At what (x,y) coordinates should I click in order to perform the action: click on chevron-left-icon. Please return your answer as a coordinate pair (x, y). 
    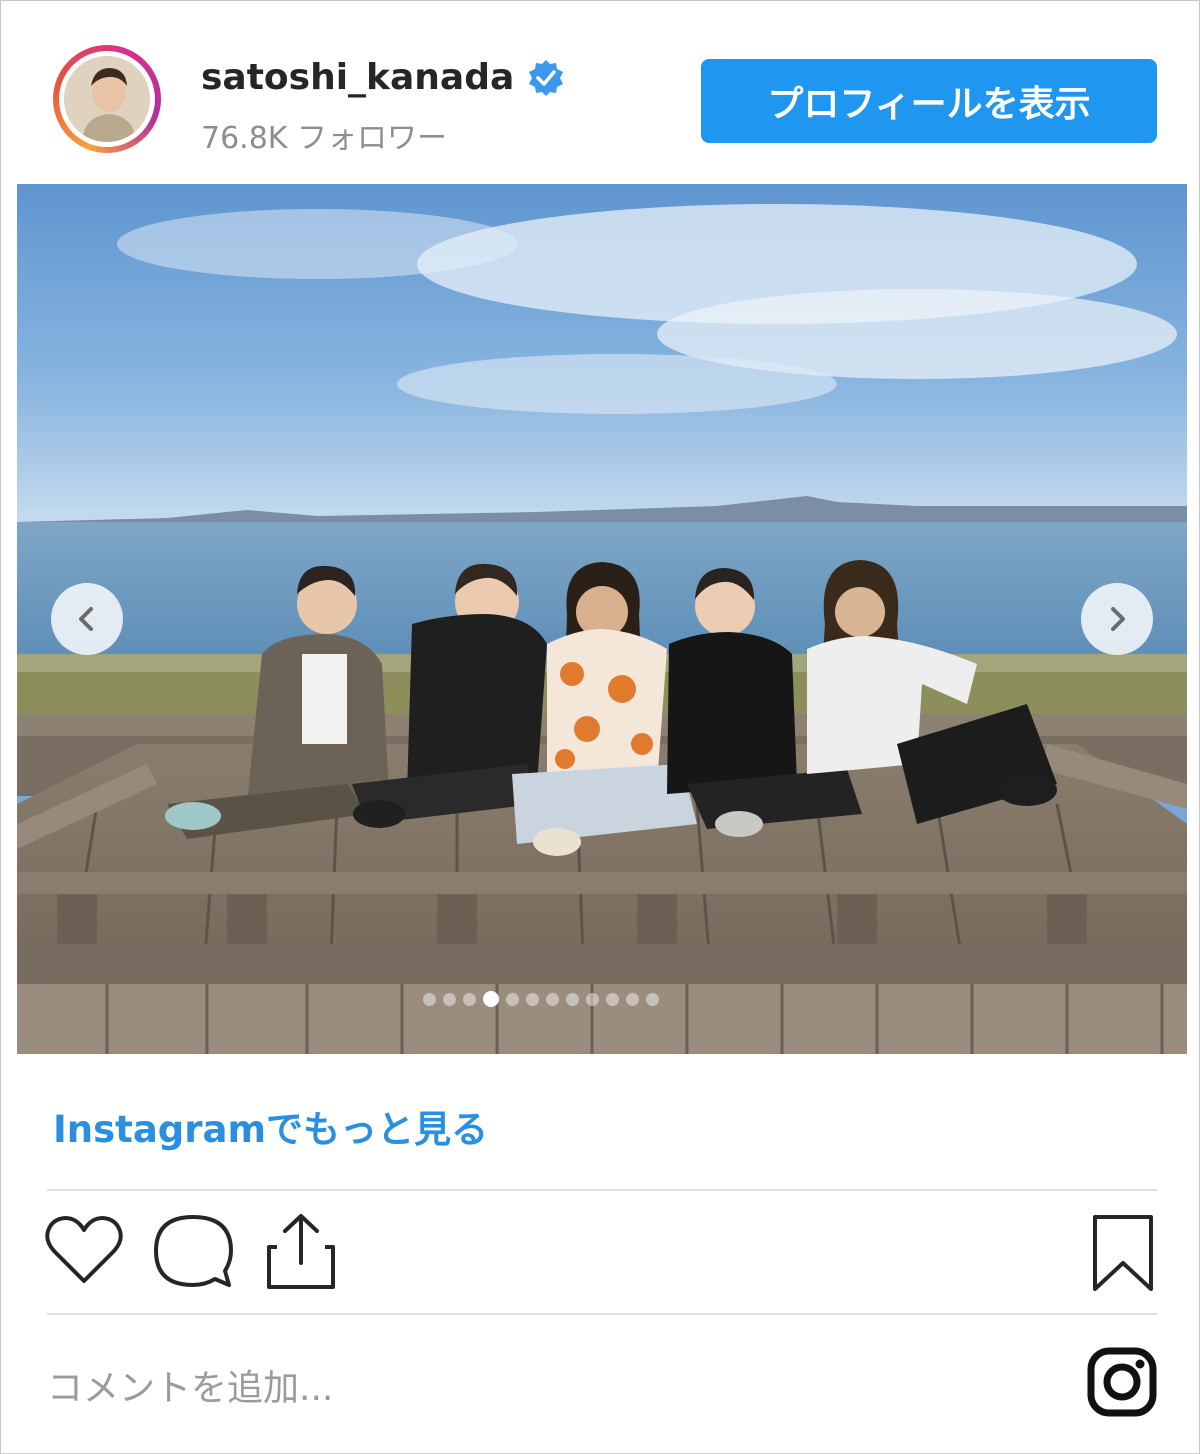
    Looking at the image, I should click on (86, 619).